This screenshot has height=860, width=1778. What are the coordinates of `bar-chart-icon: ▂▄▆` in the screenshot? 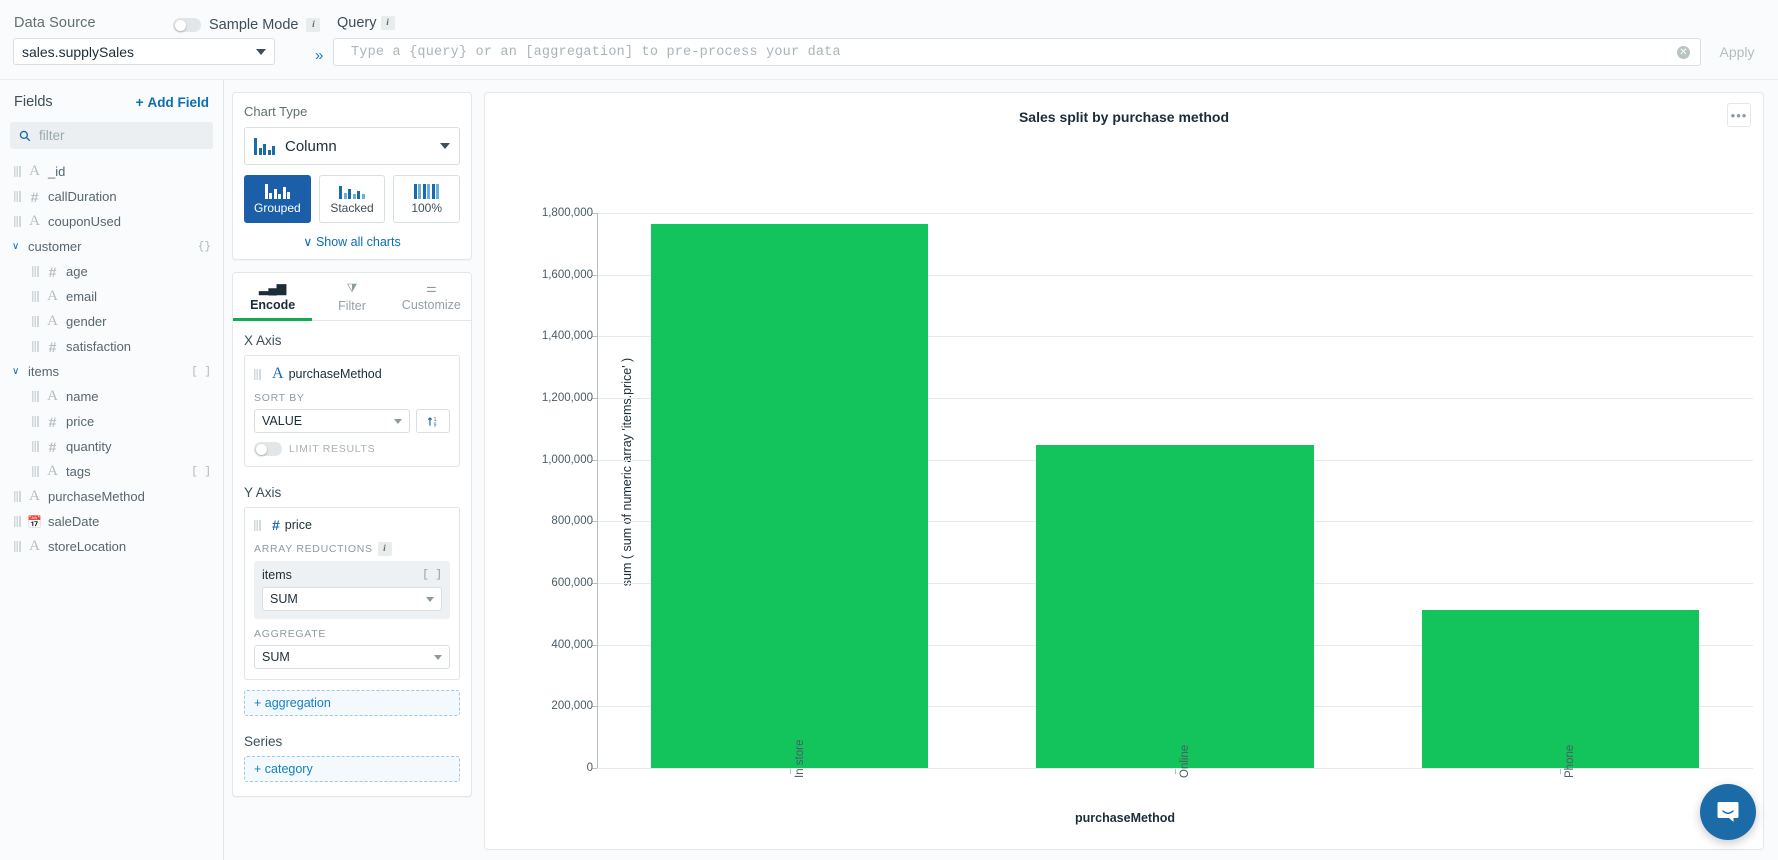 It's located at (273, 288).